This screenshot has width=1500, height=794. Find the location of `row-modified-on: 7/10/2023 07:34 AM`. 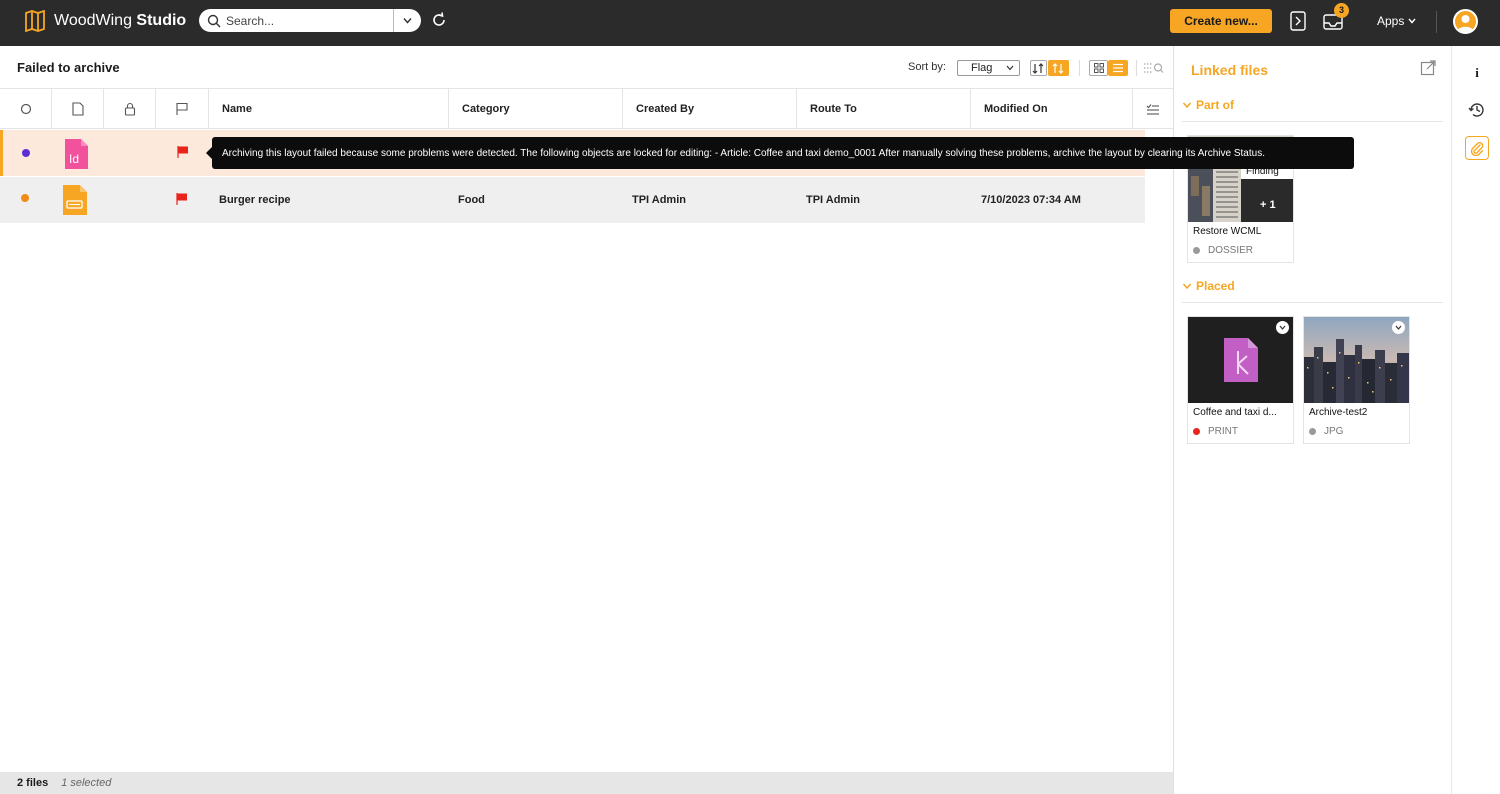

row-modified-on: 7/10/2023 07:34 AM is located at coordinates (1031, 200).